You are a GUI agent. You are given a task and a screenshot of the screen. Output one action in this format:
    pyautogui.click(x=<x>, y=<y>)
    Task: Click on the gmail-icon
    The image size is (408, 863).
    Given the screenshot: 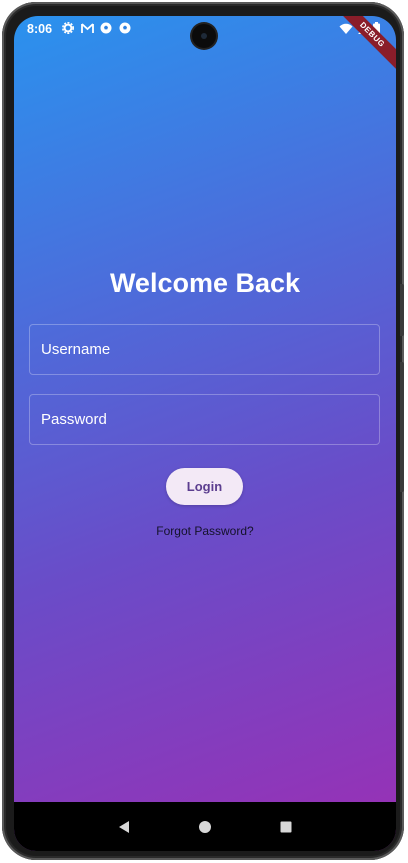 What is the action you would take?
    pyautogui.click(x=87, y=28)
    